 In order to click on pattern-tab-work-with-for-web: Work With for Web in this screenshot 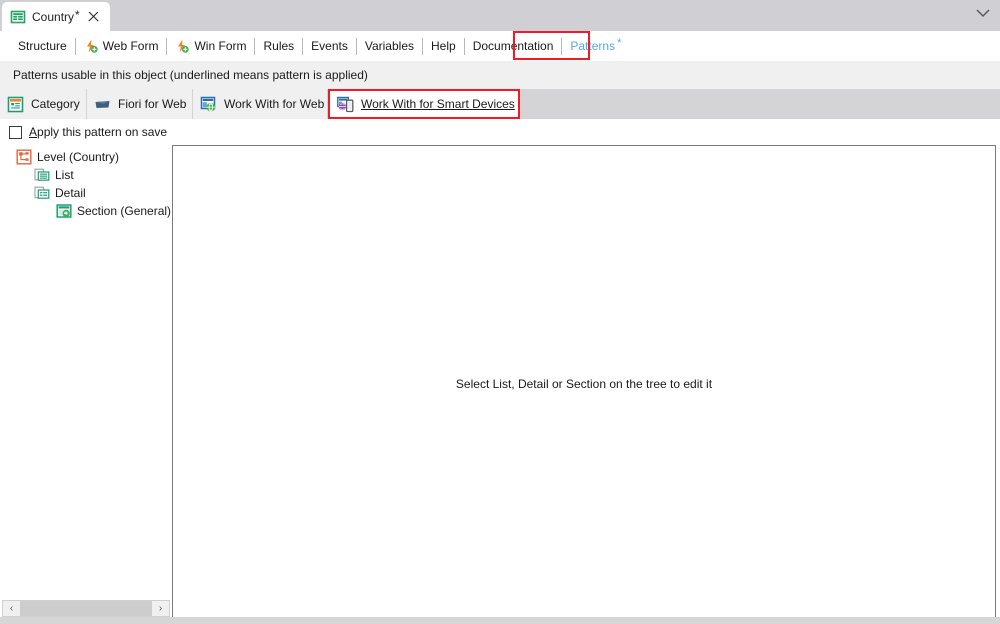, I will do `click(260, 104)`.